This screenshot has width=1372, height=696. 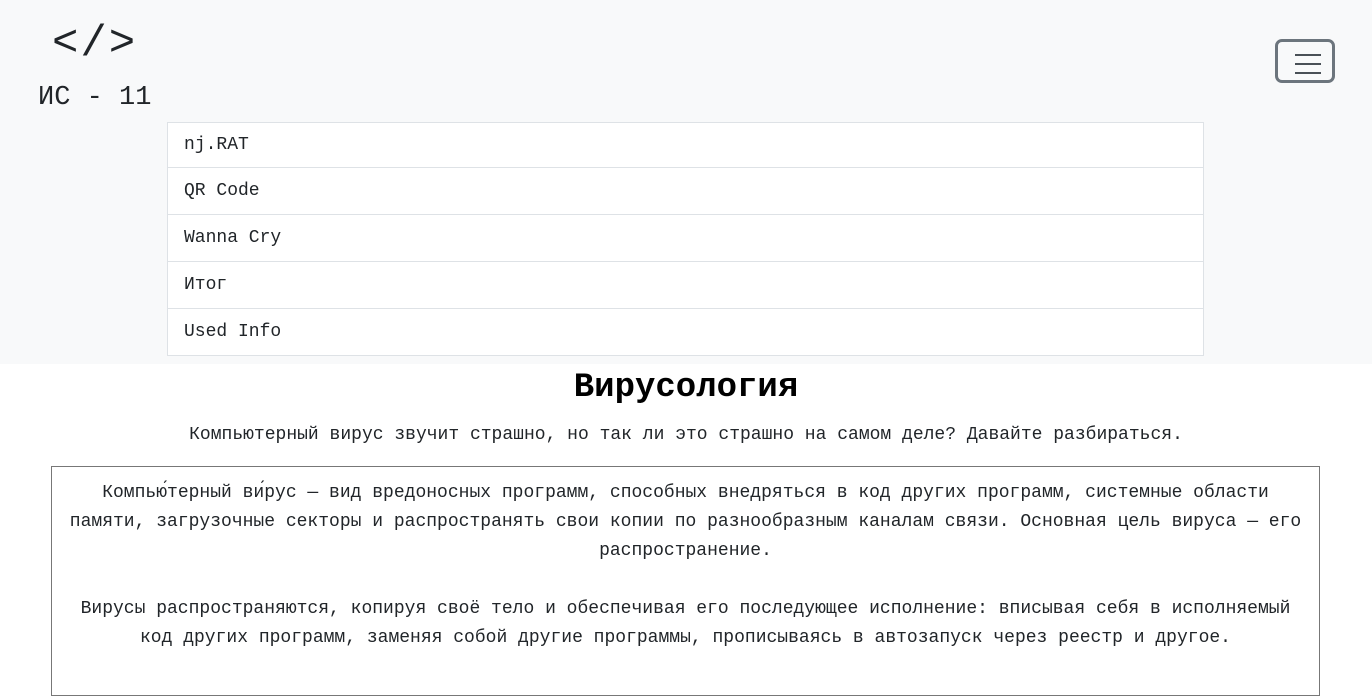 I want to click on hamburger-icon, so click(x=1308, y=64).